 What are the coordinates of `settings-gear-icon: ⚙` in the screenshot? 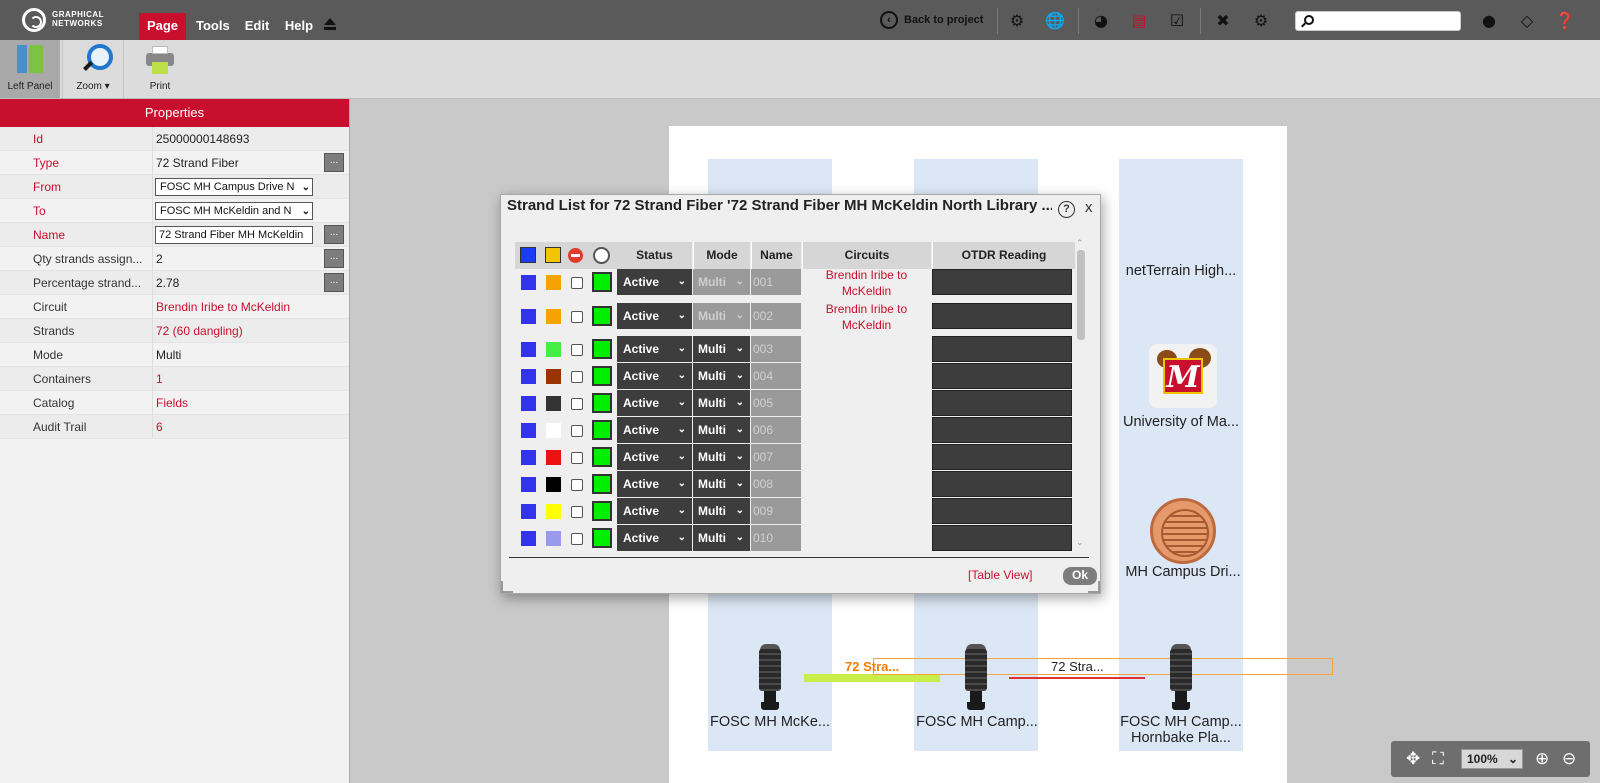 It's located at (1261, 21).